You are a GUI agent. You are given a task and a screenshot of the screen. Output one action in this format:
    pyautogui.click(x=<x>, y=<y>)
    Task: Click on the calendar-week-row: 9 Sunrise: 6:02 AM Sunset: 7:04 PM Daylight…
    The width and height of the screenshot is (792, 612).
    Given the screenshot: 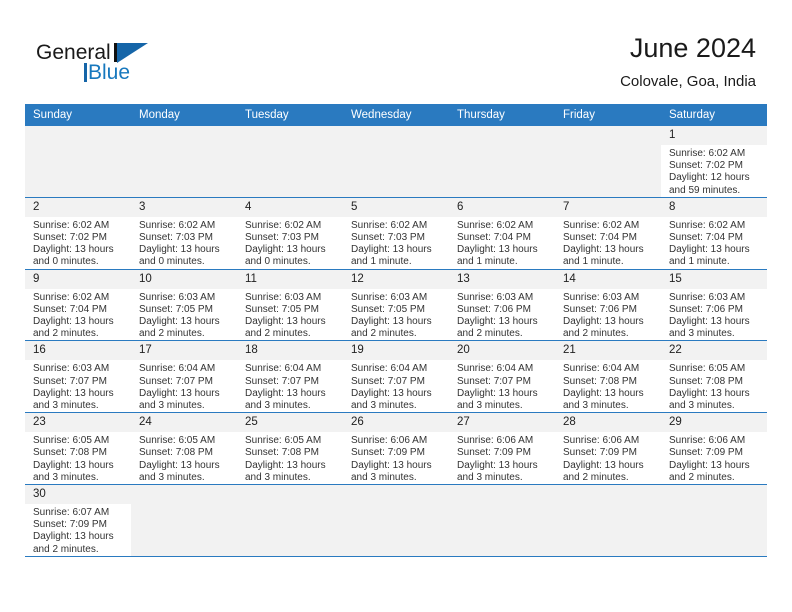 What is the action you would take?
    pyautogui.click(x=396, y=305)
    